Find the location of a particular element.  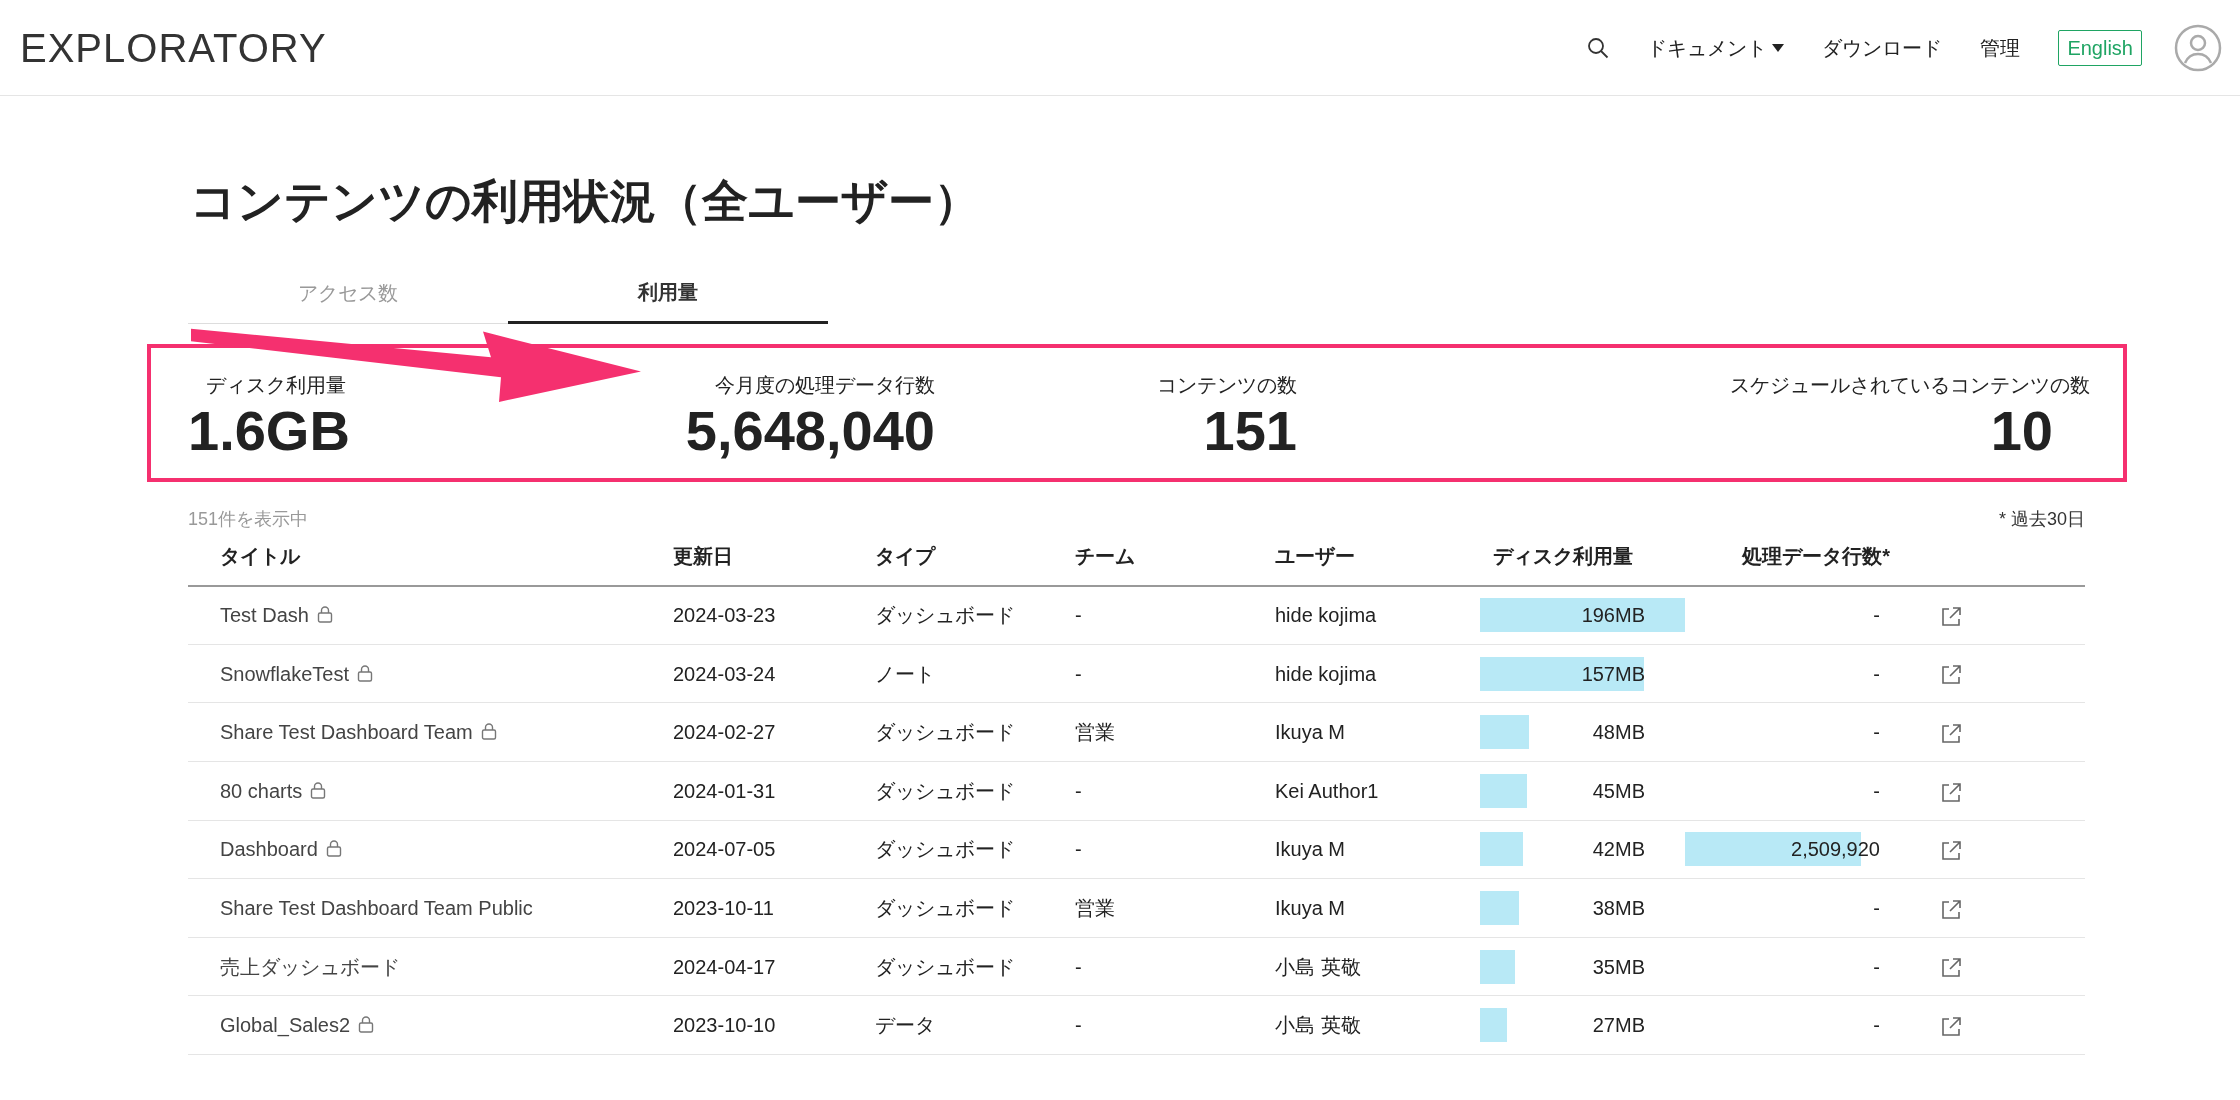

content-title-link: 売上ダッシュボード is located at coordinates (310, 966).